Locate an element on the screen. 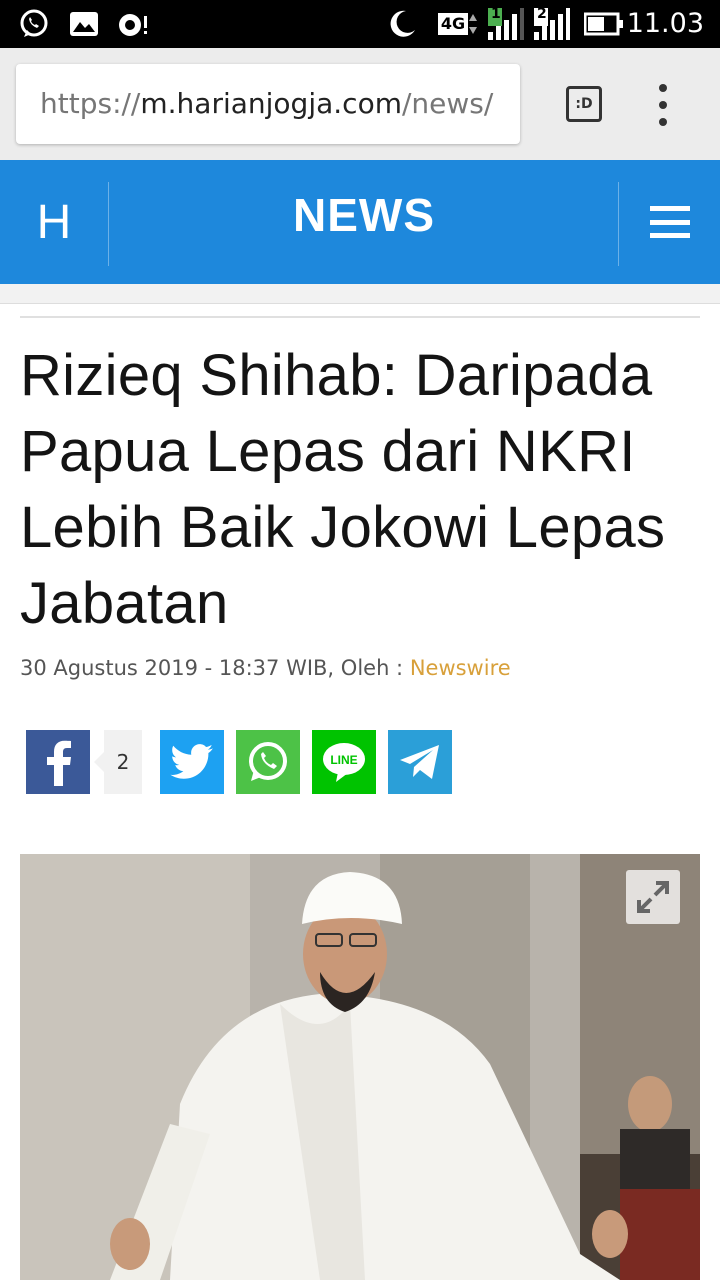 The width and height of the screenshot is (720, 1280). network-label: 4G is located at coordinates (453, 24).